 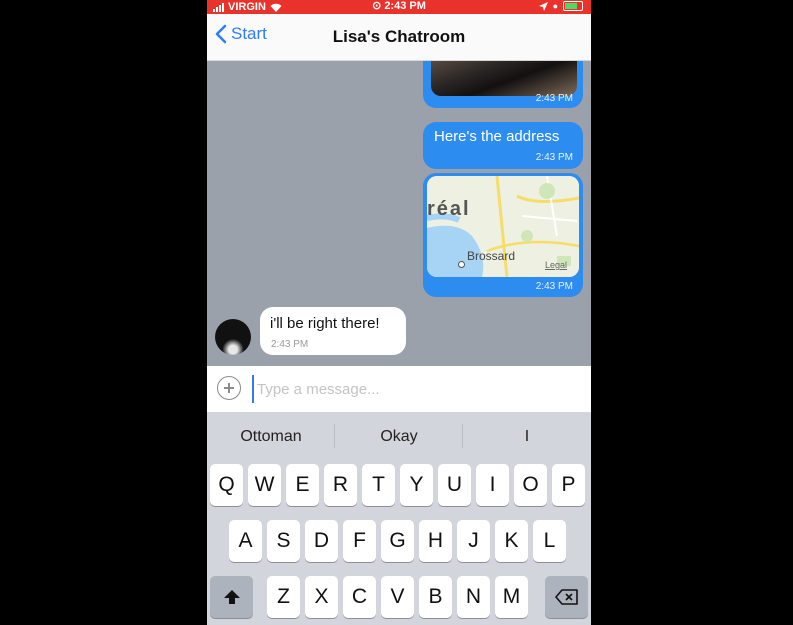 I want to click on key-v: V, so click(x=397, y=597).